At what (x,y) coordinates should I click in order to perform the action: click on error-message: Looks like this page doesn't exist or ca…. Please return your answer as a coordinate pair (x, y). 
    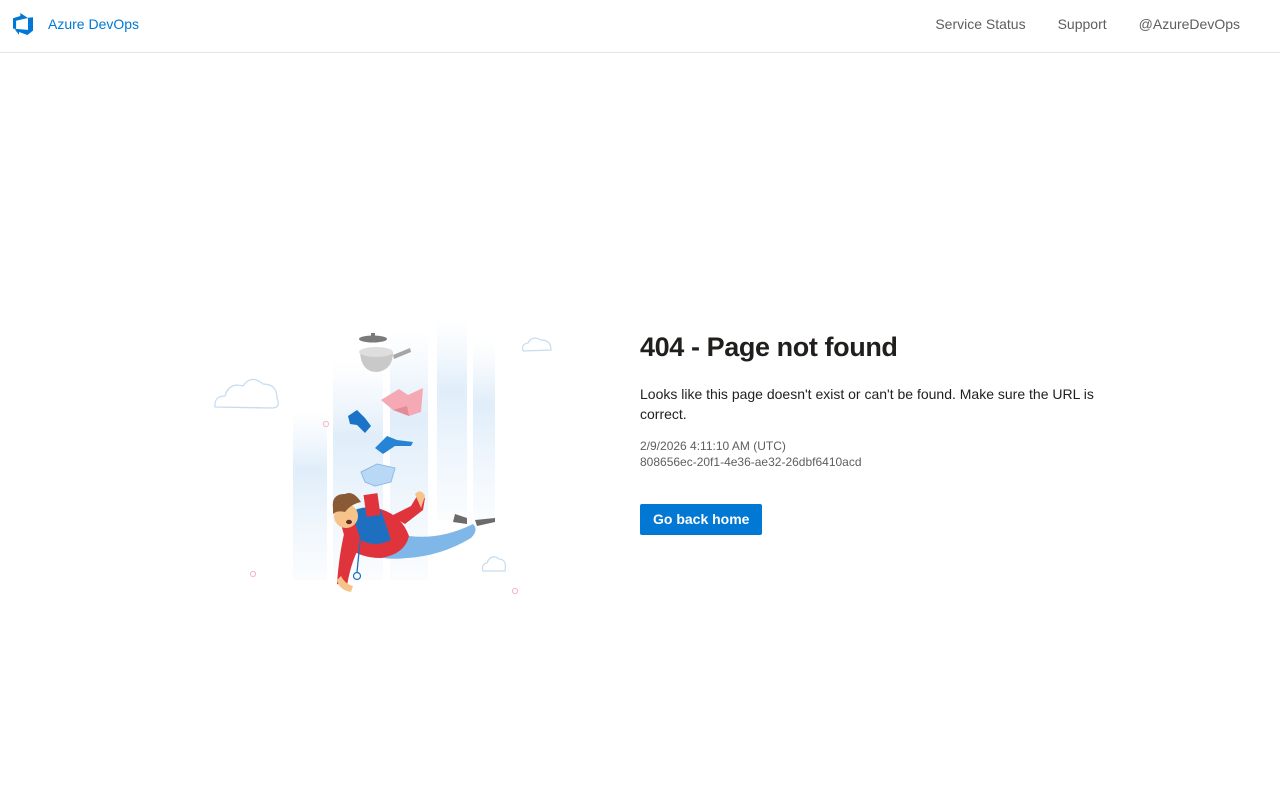
    Looking at the image, I should click on (867, 404).